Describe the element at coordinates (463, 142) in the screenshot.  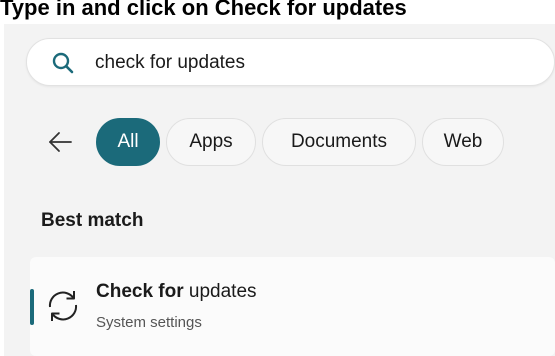
I see `filter-web: Web` at that location.